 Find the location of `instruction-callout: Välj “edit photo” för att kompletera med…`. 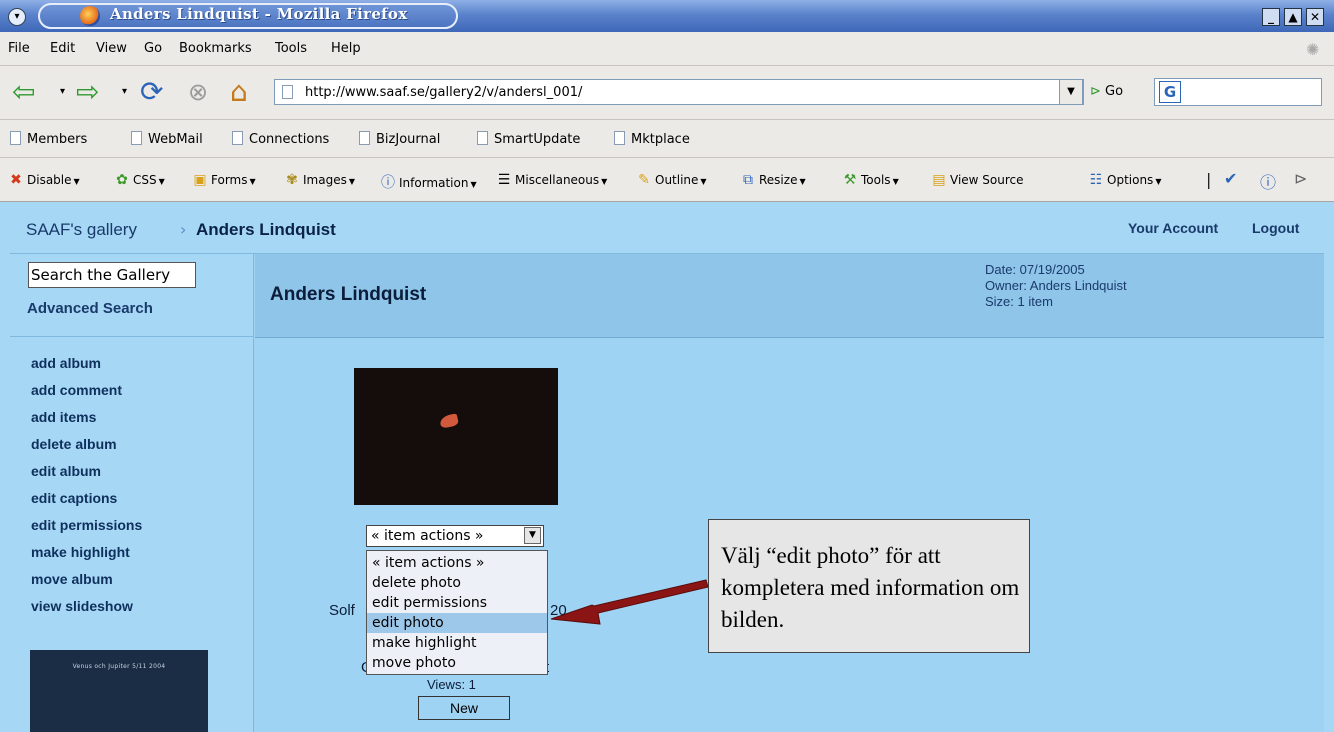

instruction-callout: Välj “edit photo” för att kompletera med… is located at coordinates (869, 586).